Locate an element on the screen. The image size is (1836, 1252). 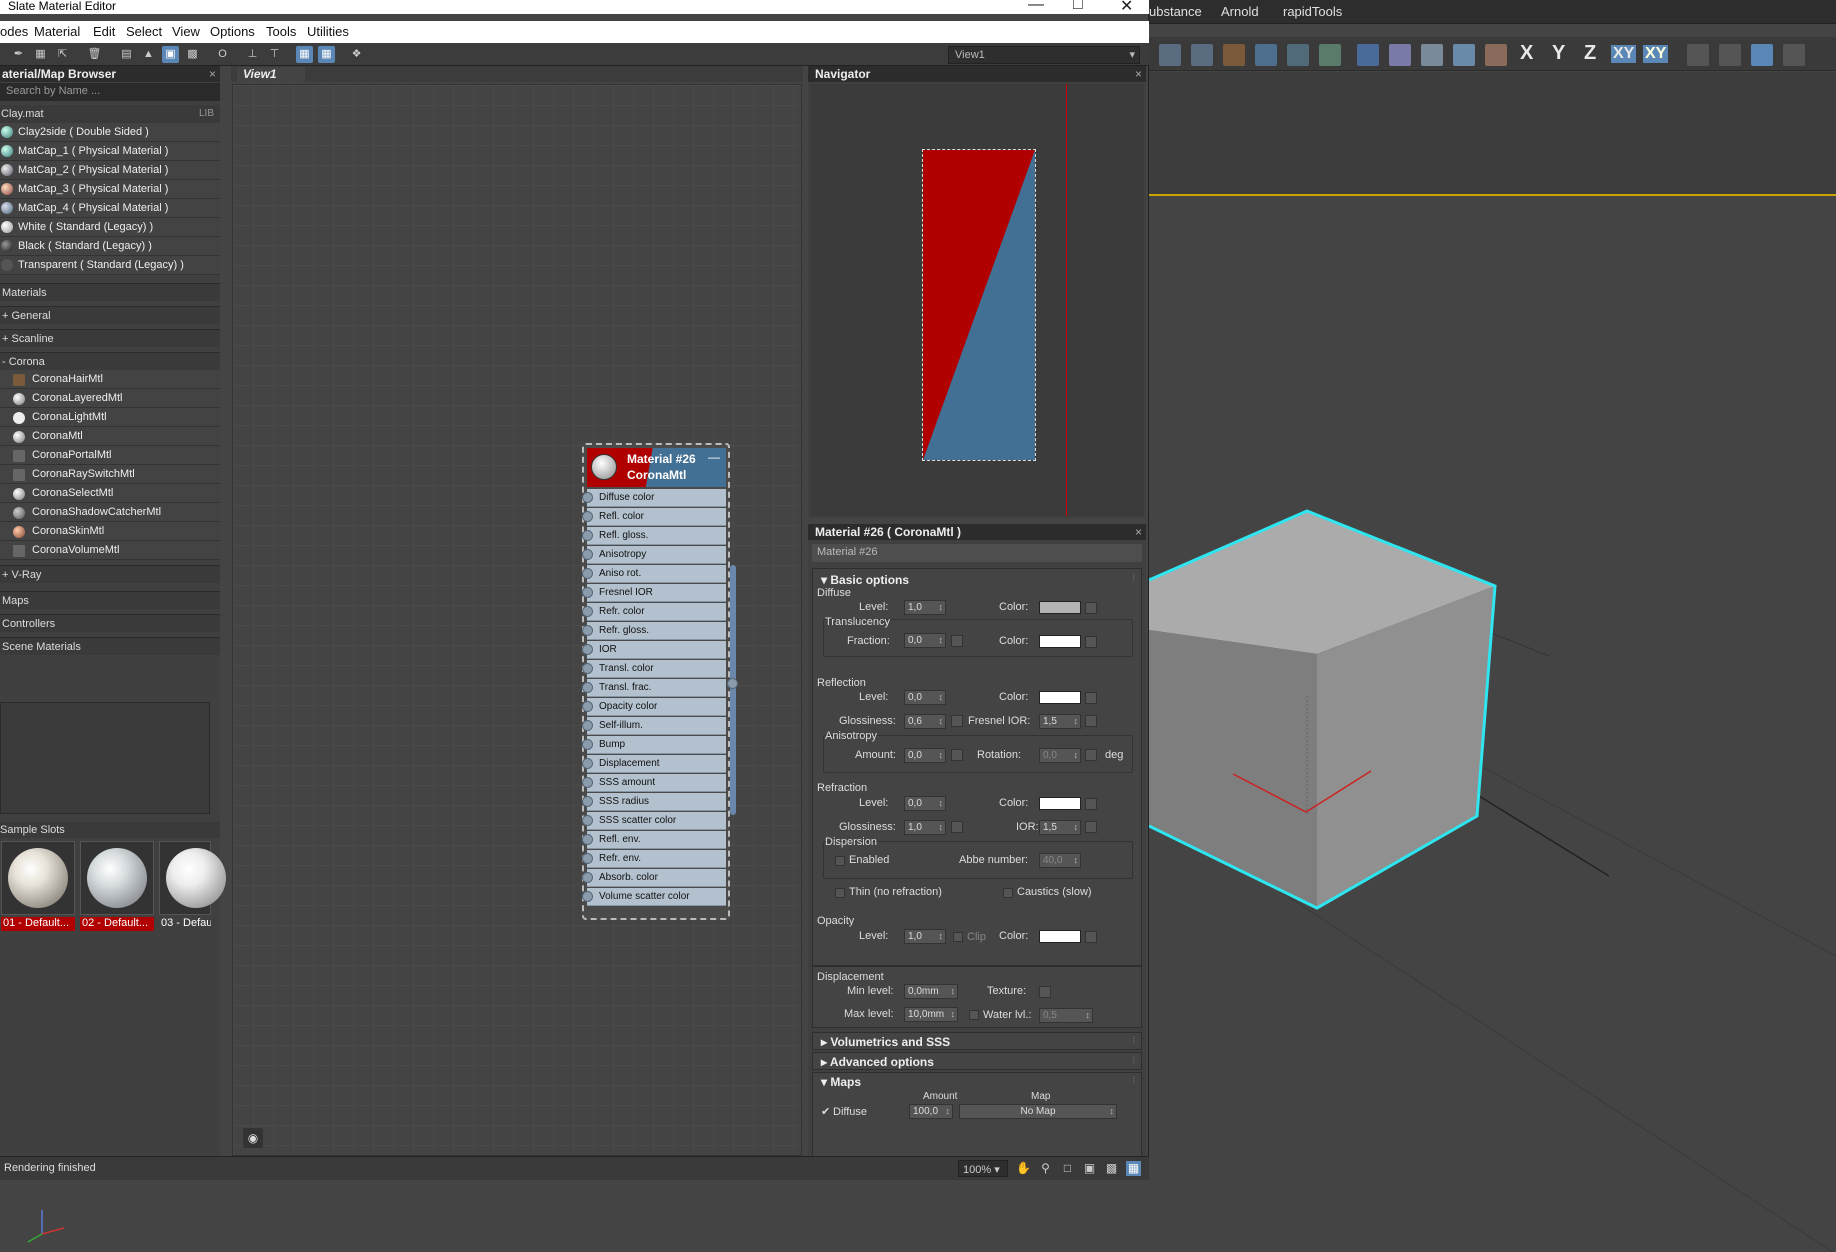
basic-options-title: ▾ Basic options is located at coordinates (865, 580).